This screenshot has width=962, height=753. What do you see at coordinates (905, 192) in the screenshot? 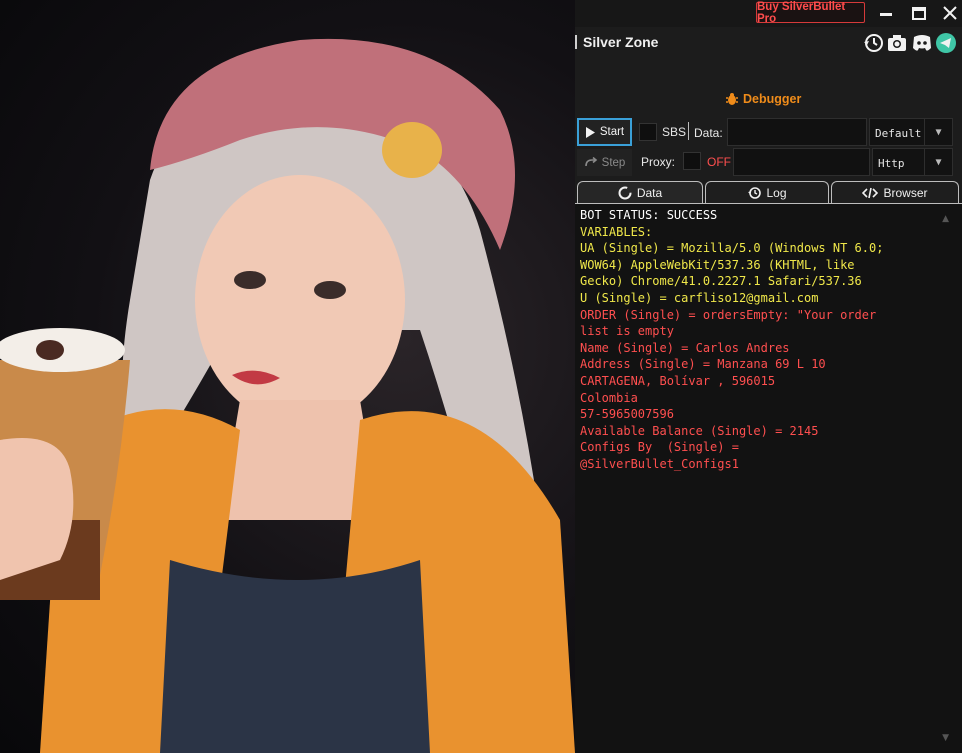
I see `tab-browser-label: Browser` at bounding box center [905, 192].